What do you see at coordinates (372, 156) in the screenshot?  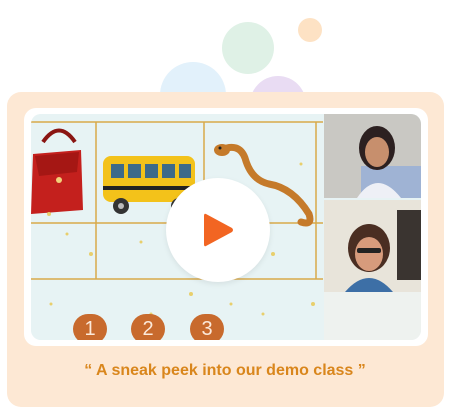 I see `teacher-webcam` at bounding box center [372, 156].